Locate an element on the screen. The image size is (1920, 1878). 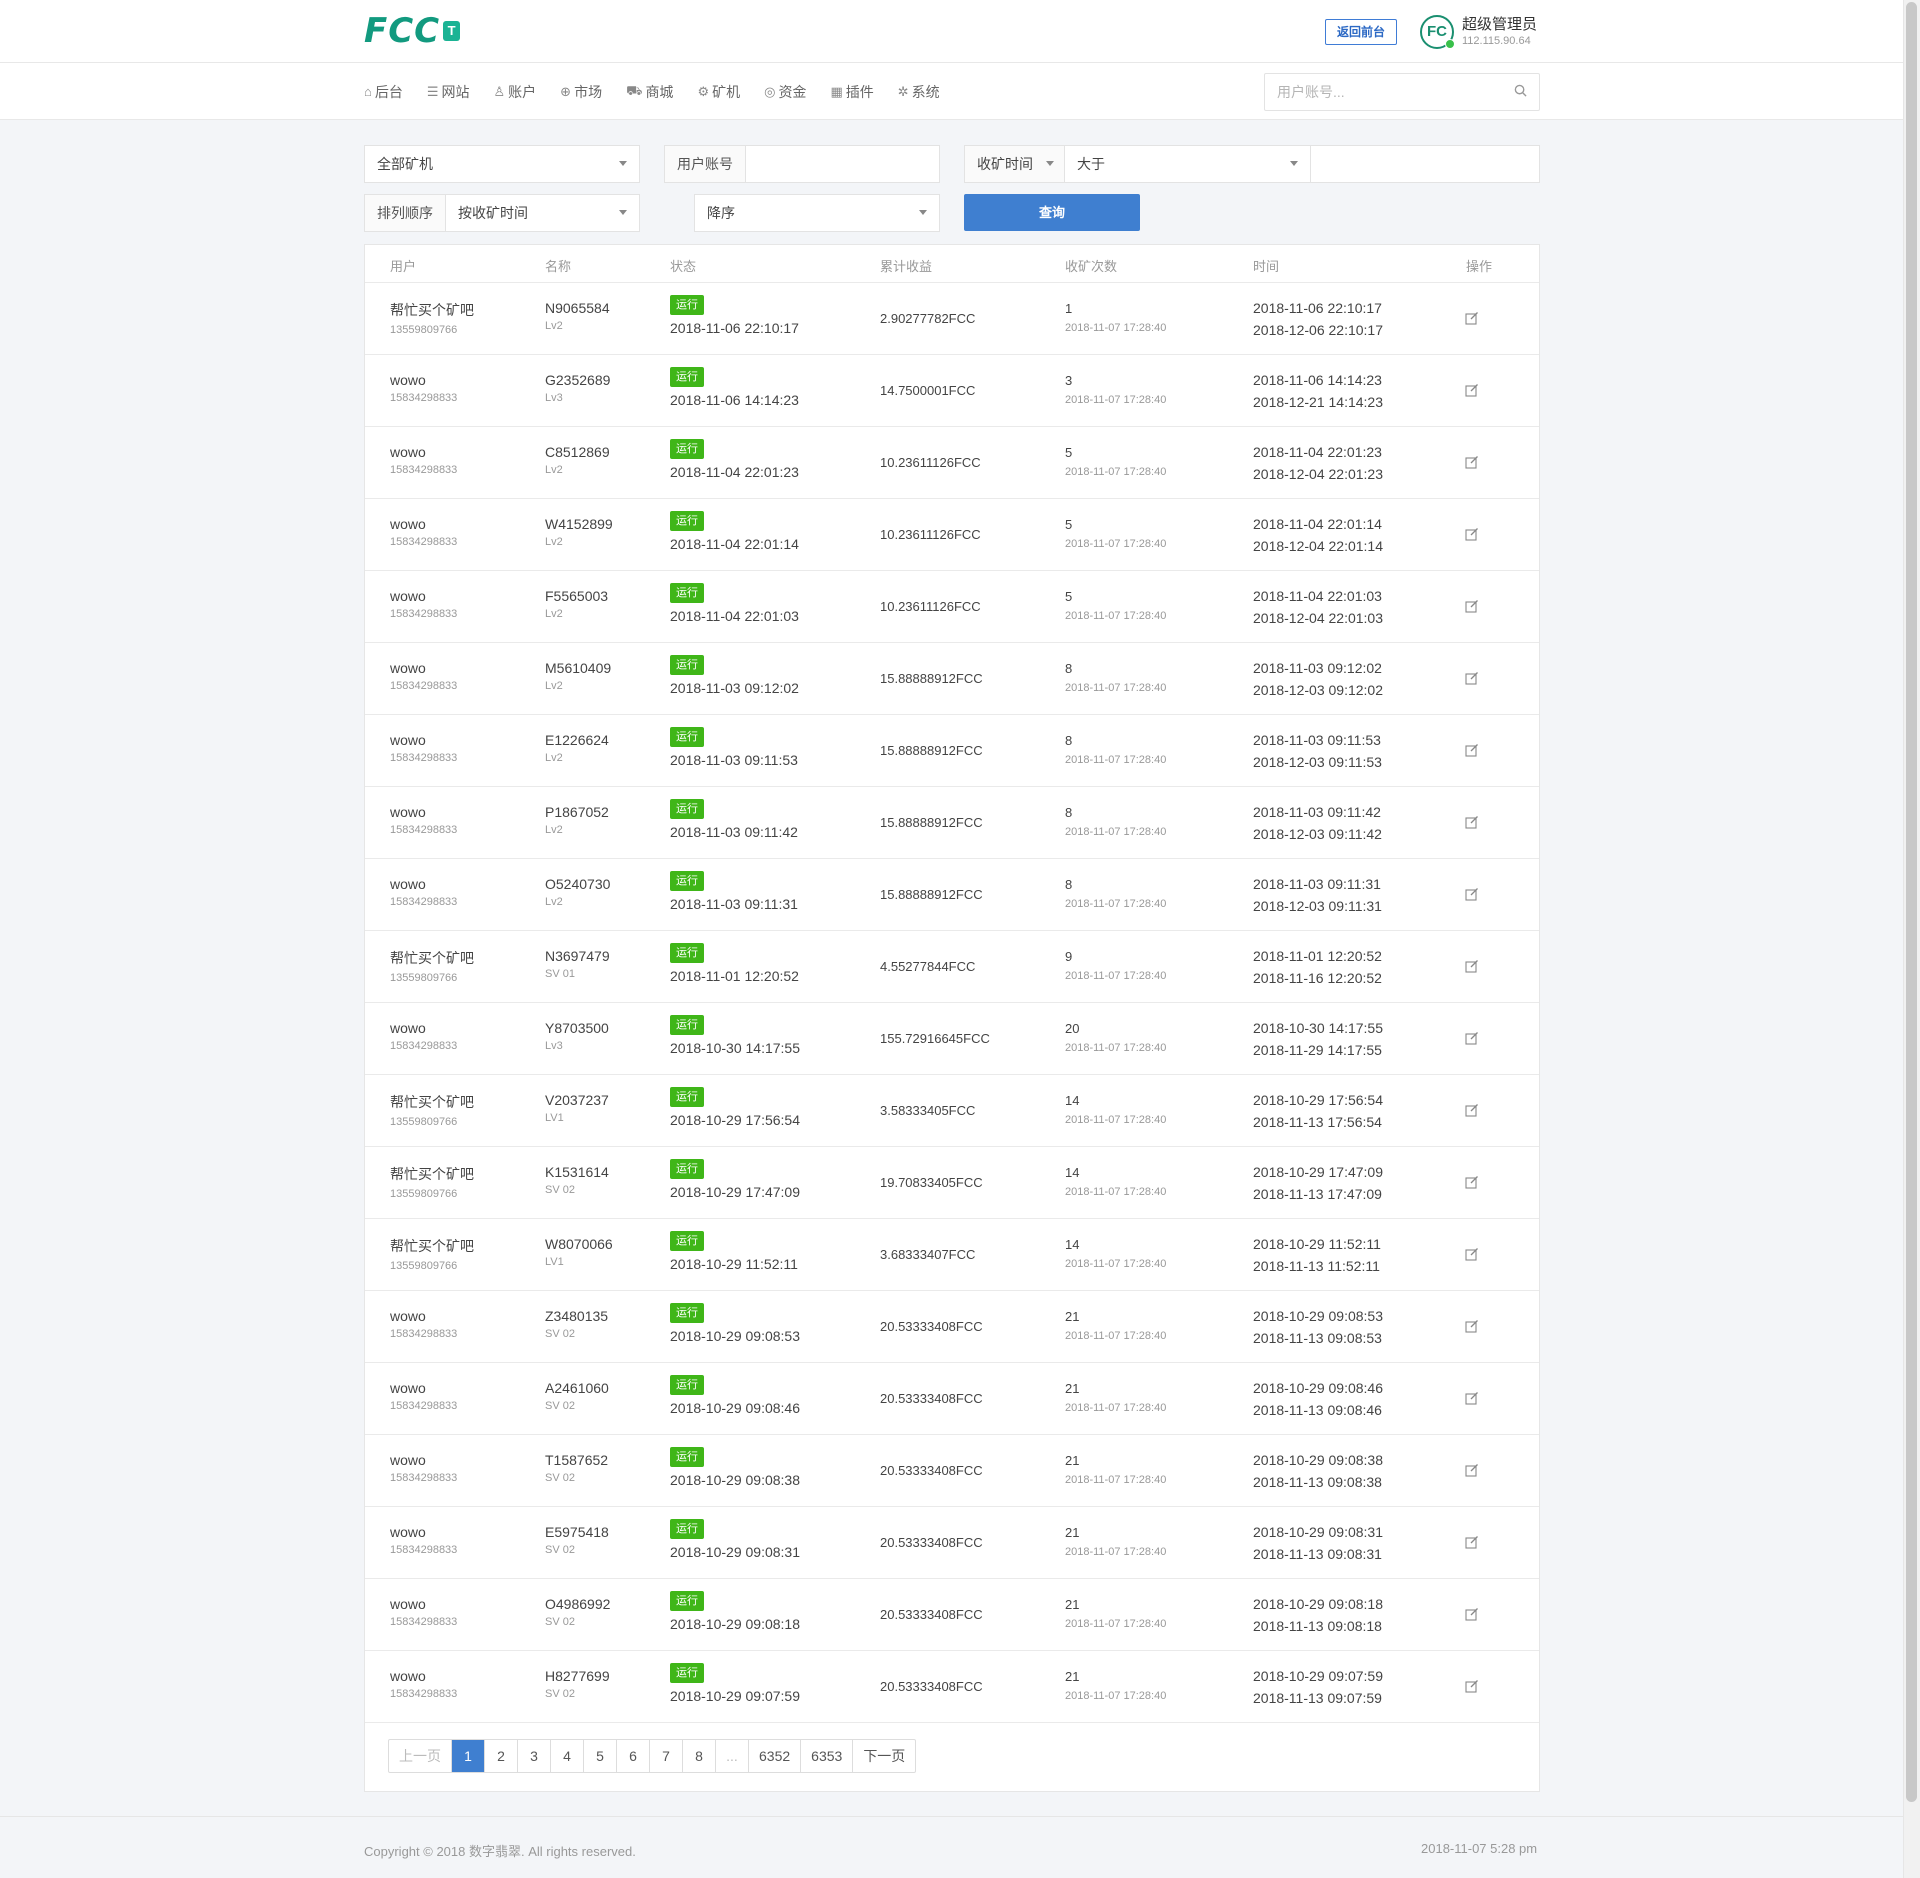
start-time: 2018-11-04 22:01:03 is located at coordinates (1317, 596).